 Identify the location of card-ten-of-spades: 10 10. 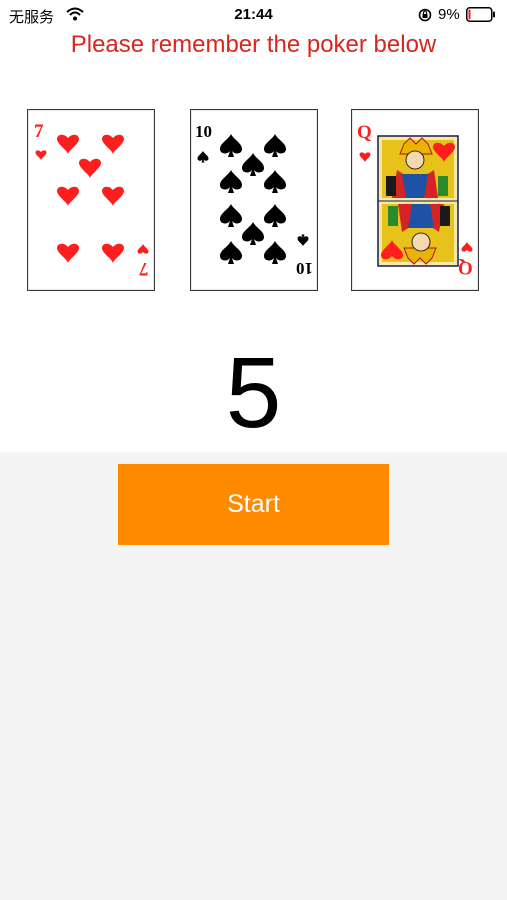
(254, 200).